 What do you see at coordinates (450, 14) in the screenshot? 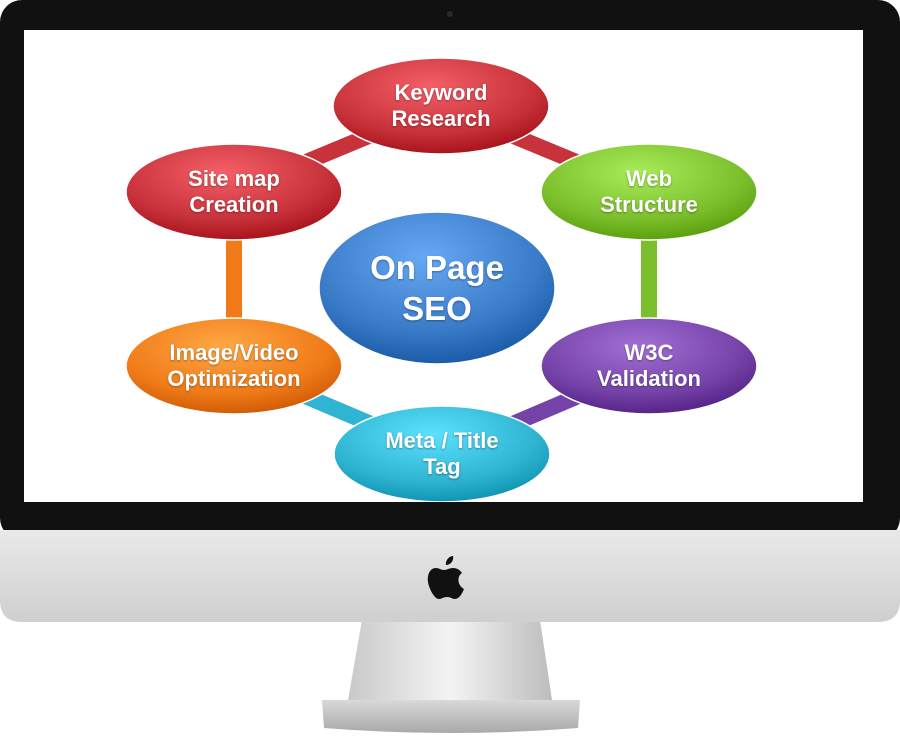
I see `camera-dot` at bounding box center [450, 14].